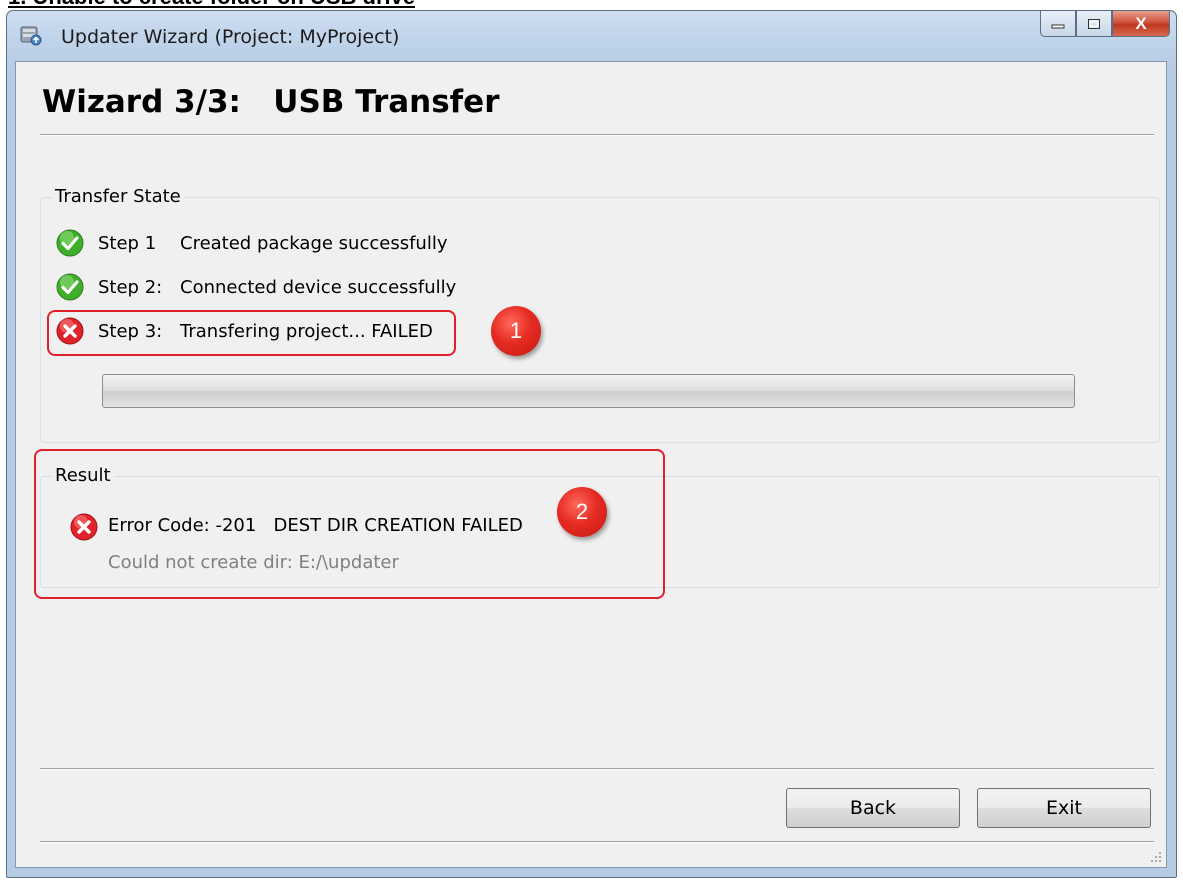  Describe the element at coordinates (873, 808) in the screenshot. I see `back-button: Back` at that location.